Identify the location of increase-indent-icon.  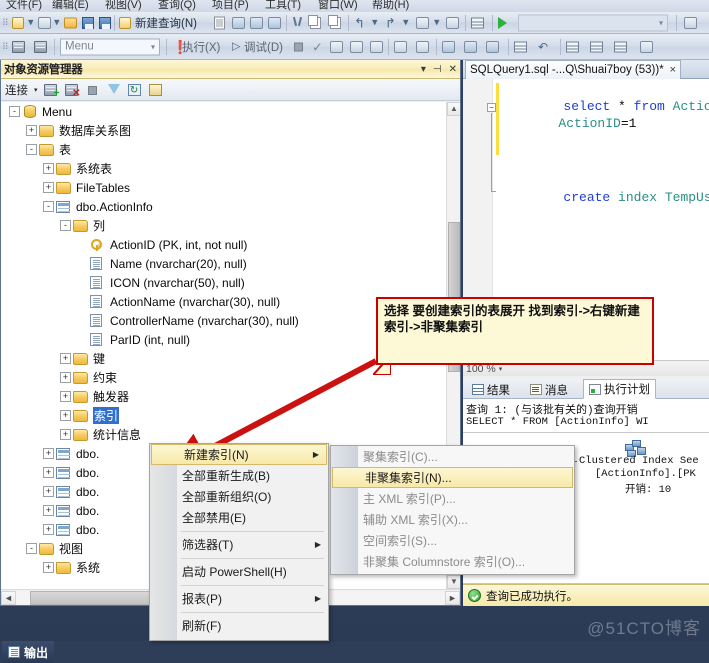
(572, 46).